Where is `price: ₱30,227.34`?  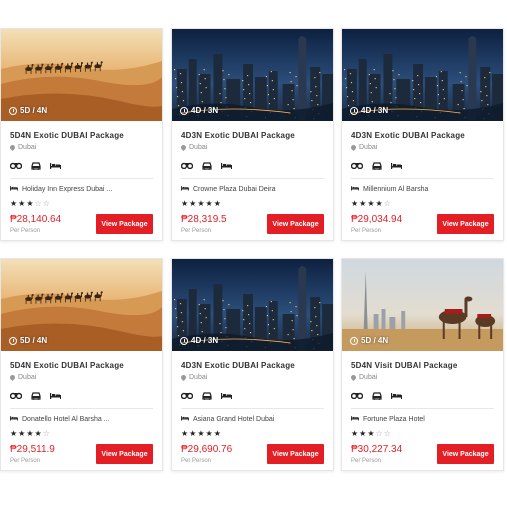 price: ₱30,227.34 is located at coordinates (377, 449).